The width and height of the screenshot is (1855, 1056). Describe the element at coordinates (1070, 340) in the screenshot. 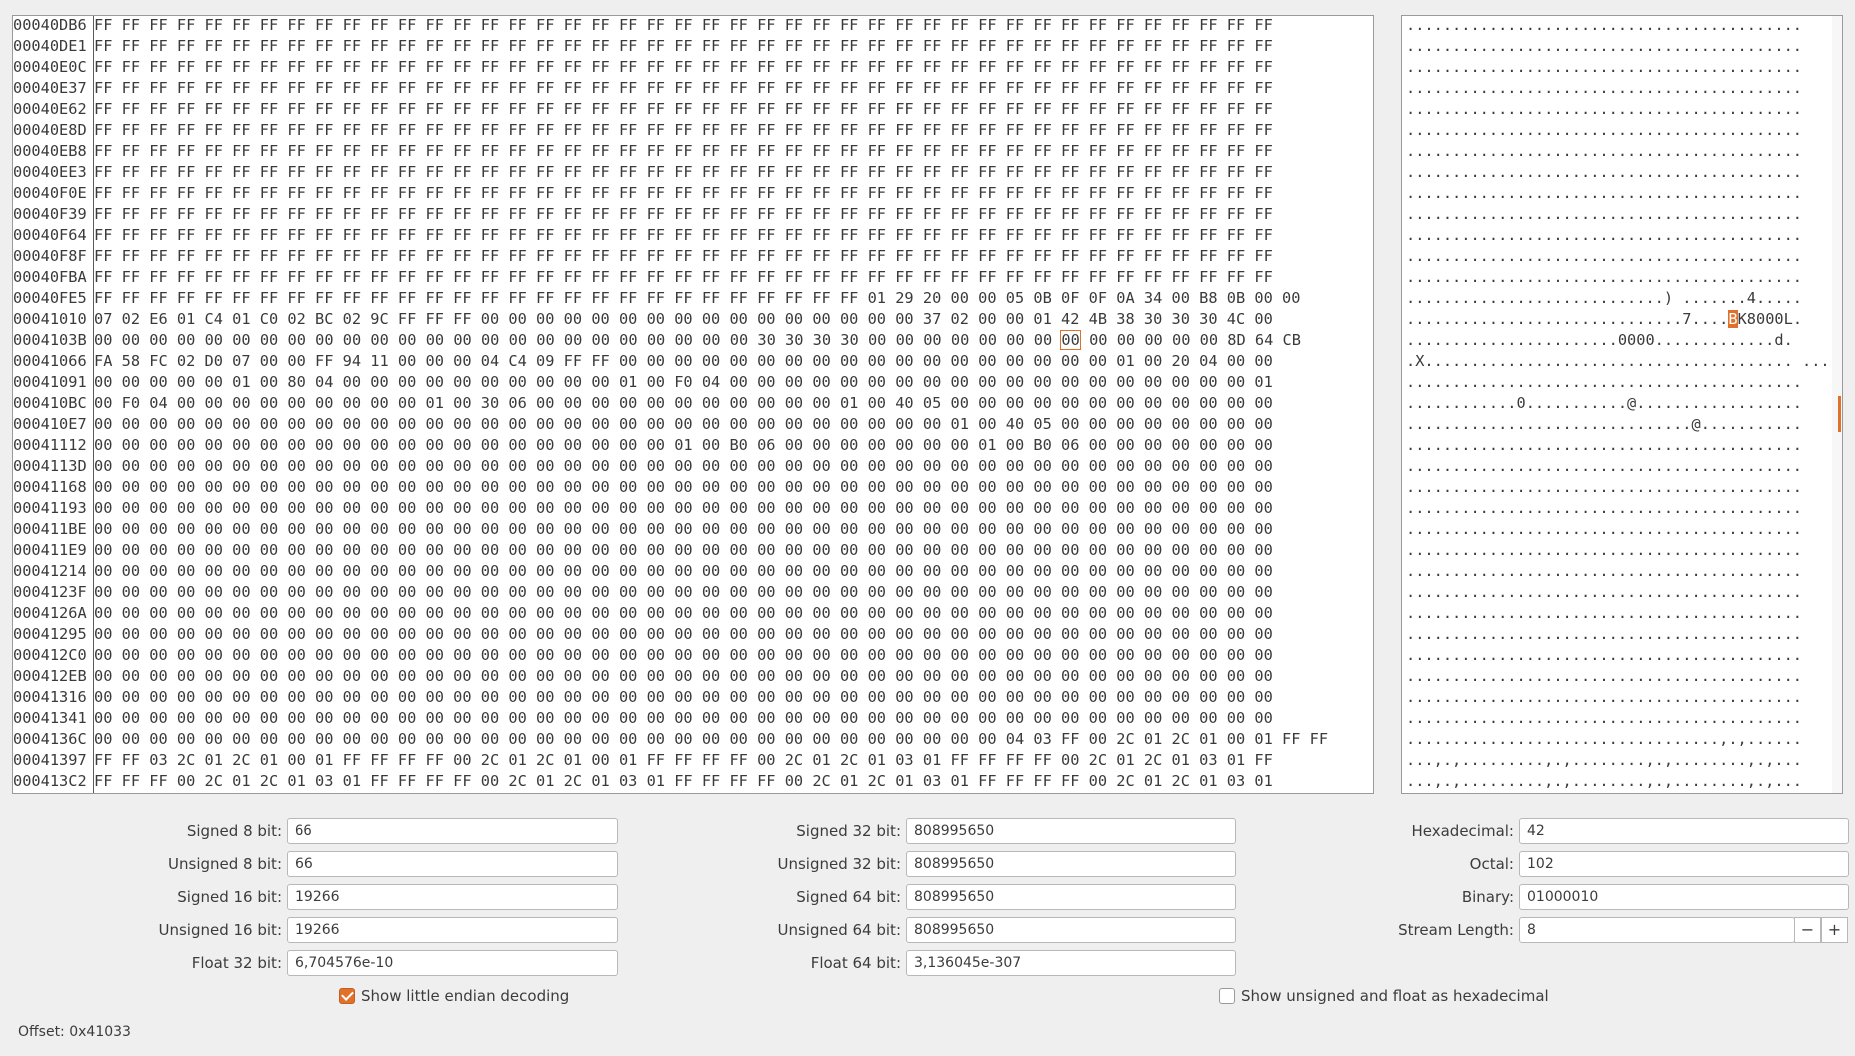

I see `selected-byte: 00` at that location.